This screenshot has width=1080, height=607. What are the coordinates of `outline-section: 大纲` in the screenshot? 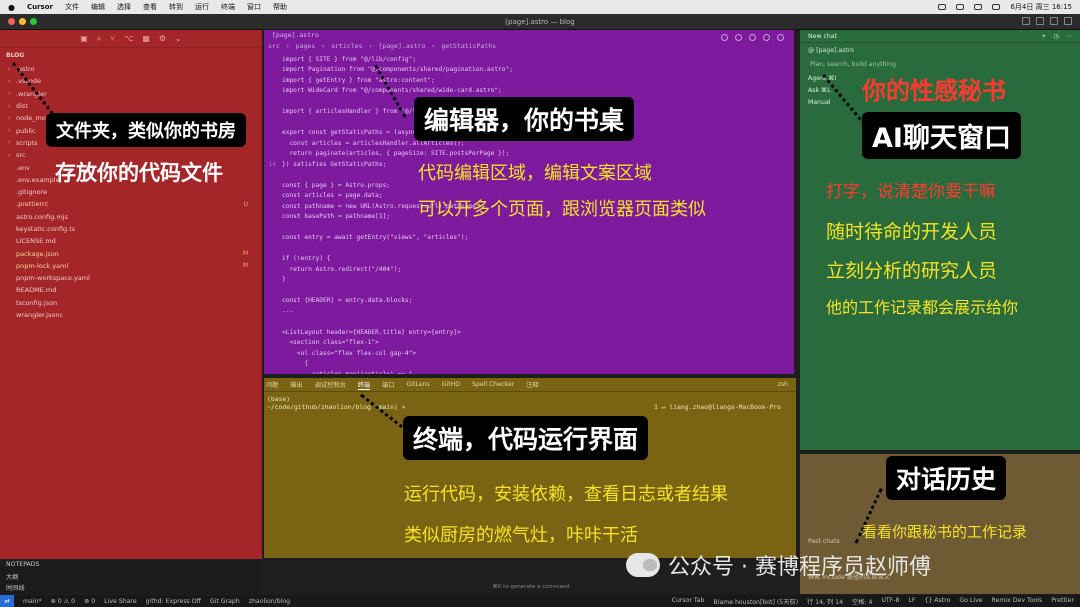 It's located at (131, 577).